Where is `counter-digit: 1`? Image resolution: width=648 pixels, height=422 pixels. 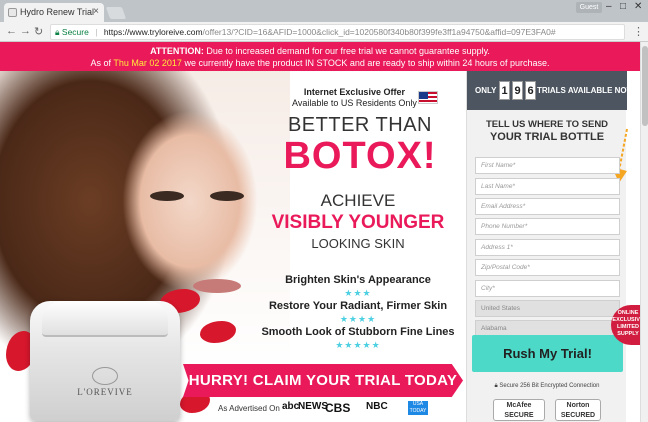
counter-digit: 1 is located at coordinates (504, 90).